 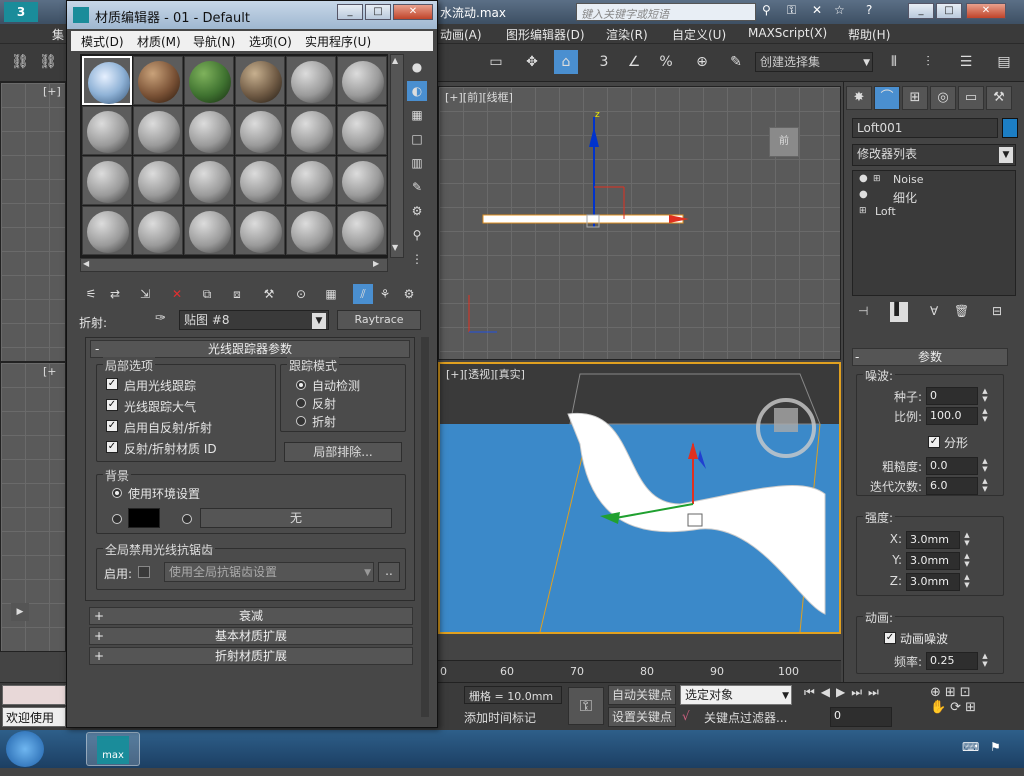 I want to click on modify-tab-icon: ⌒, so click(x=887, y=98).